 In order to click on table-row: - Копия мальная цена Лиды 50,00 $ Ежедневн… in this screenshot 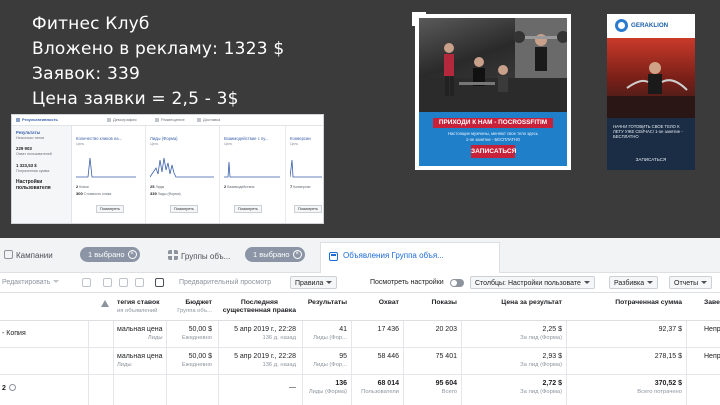, I will do `click(360, 334)`.